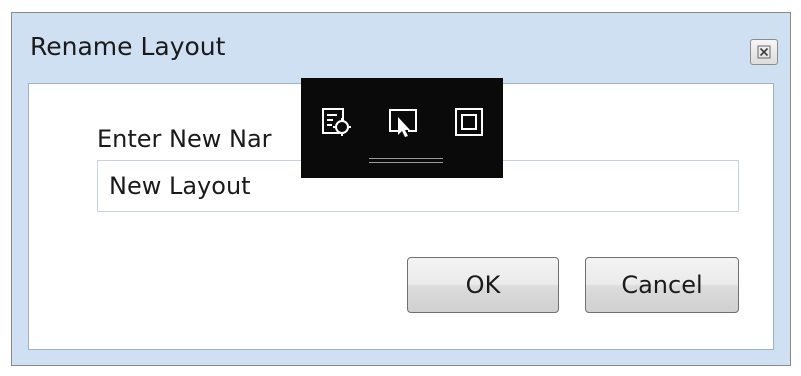 This screenshot has width=801, height=376. What do you see at coordinates (406, 161) in the screenshot?
I see `toolbar-drag-handle` at bounding box center [406, 161].